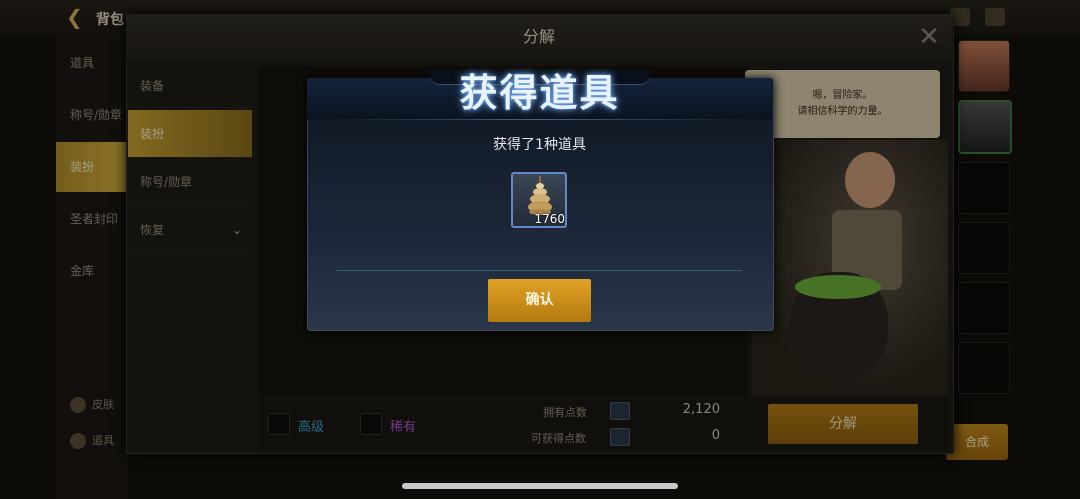 This screenshot has width=1080, height=499. What do you see at coordinates (539, 93) in the screenshot?
I see `modal-title: 获得道具` at bounding box center [539, 93].